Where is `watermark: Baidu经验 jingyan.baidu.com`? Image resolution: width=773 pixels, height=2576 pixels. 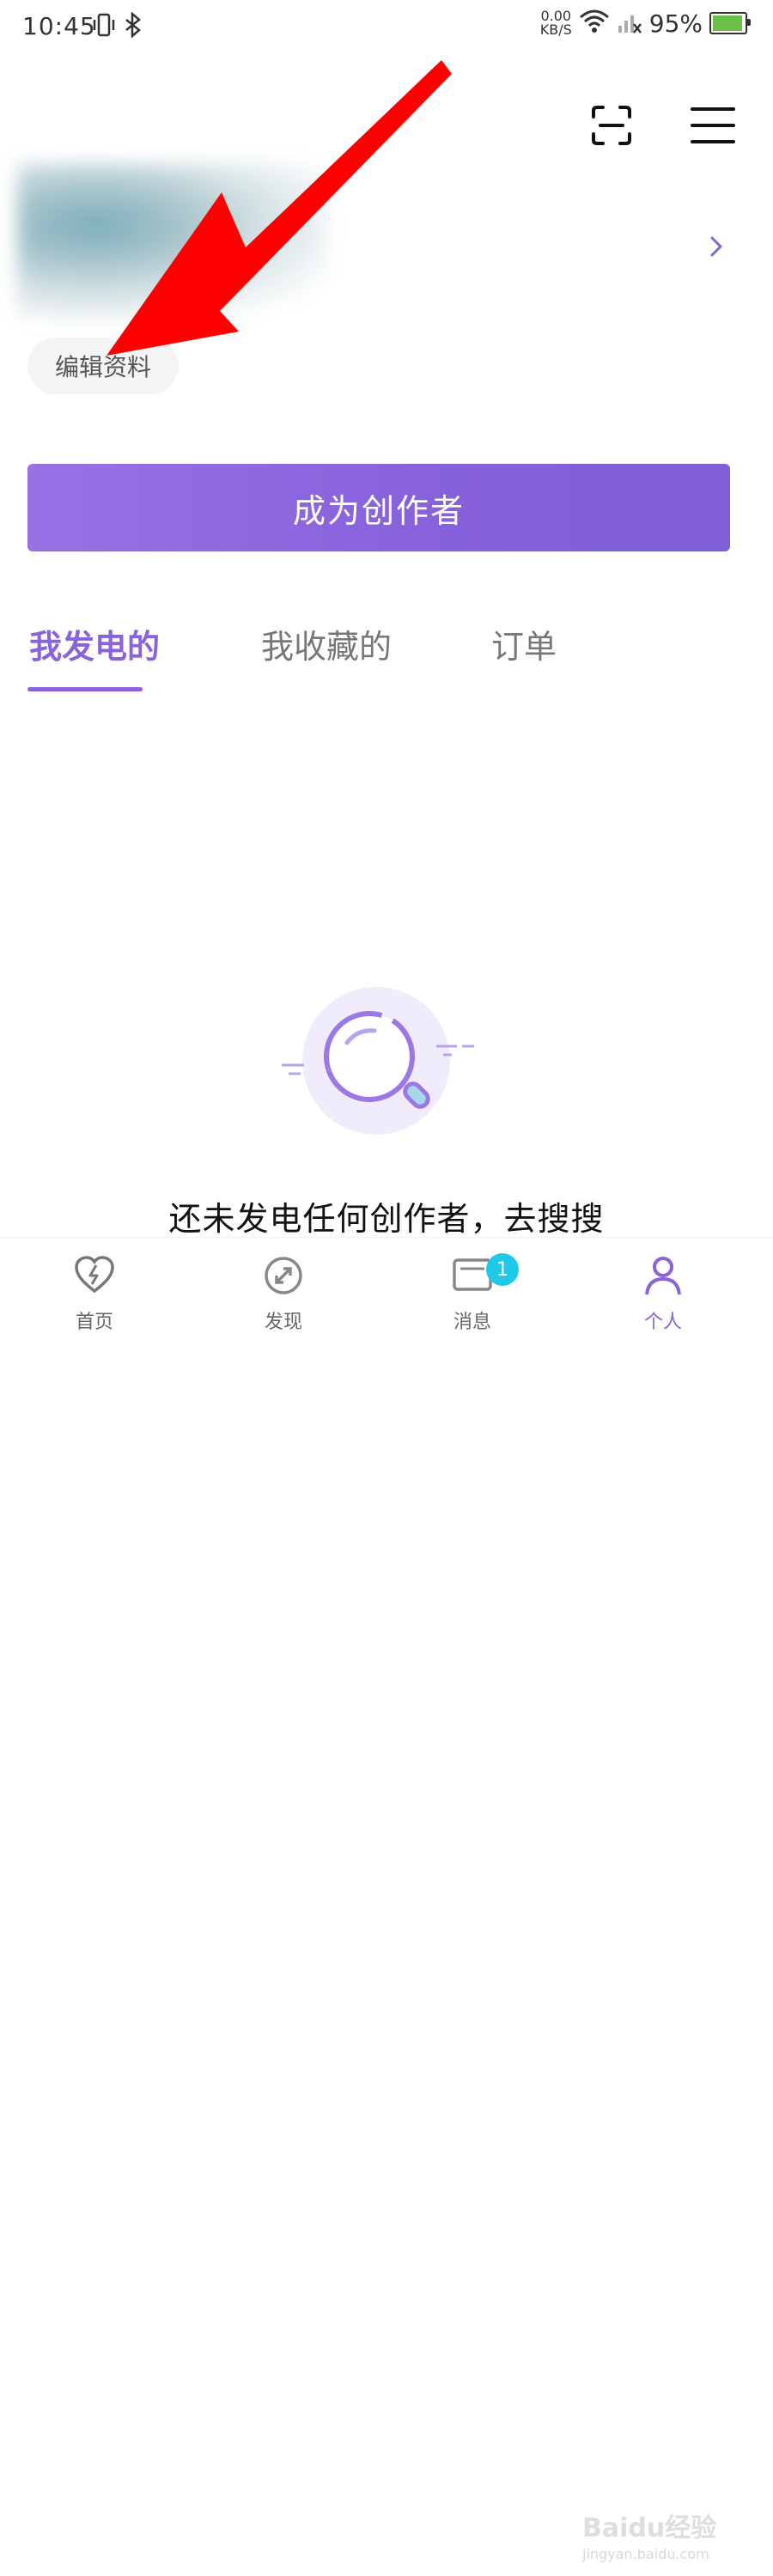
watermark: Baidu经验 jingyan.baidu.com is located at coordinates (649, 2538).